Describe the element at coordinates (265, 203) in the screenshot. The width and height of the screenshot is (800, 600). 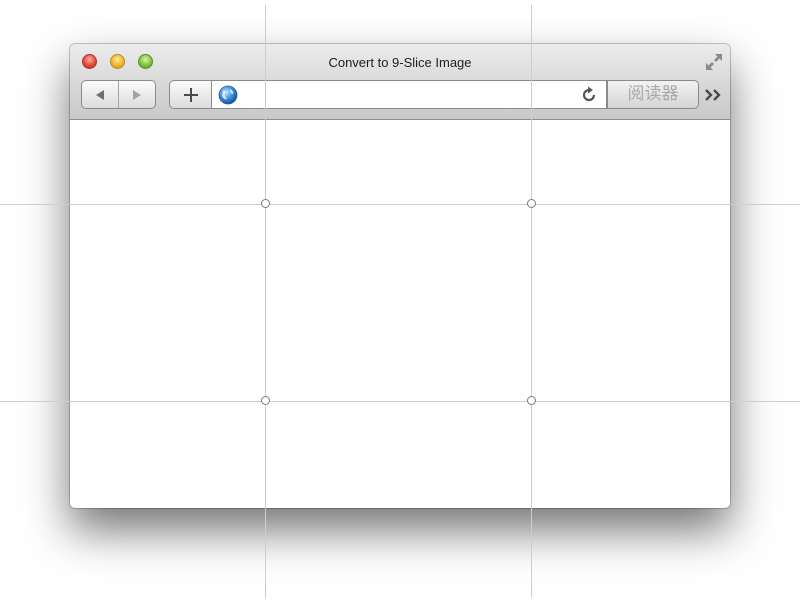
I see `slice-handle-top-left` at that location.